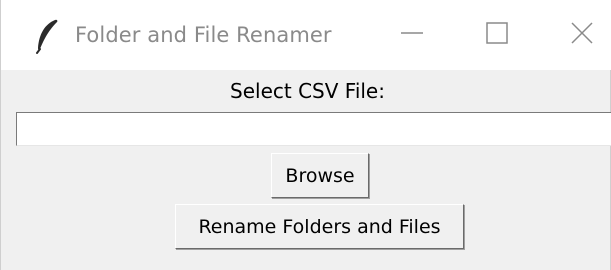 The height and width of the screenshot is (270, 611). I want to click on select-csv-label: Select CSV File:, so click(307, 91).